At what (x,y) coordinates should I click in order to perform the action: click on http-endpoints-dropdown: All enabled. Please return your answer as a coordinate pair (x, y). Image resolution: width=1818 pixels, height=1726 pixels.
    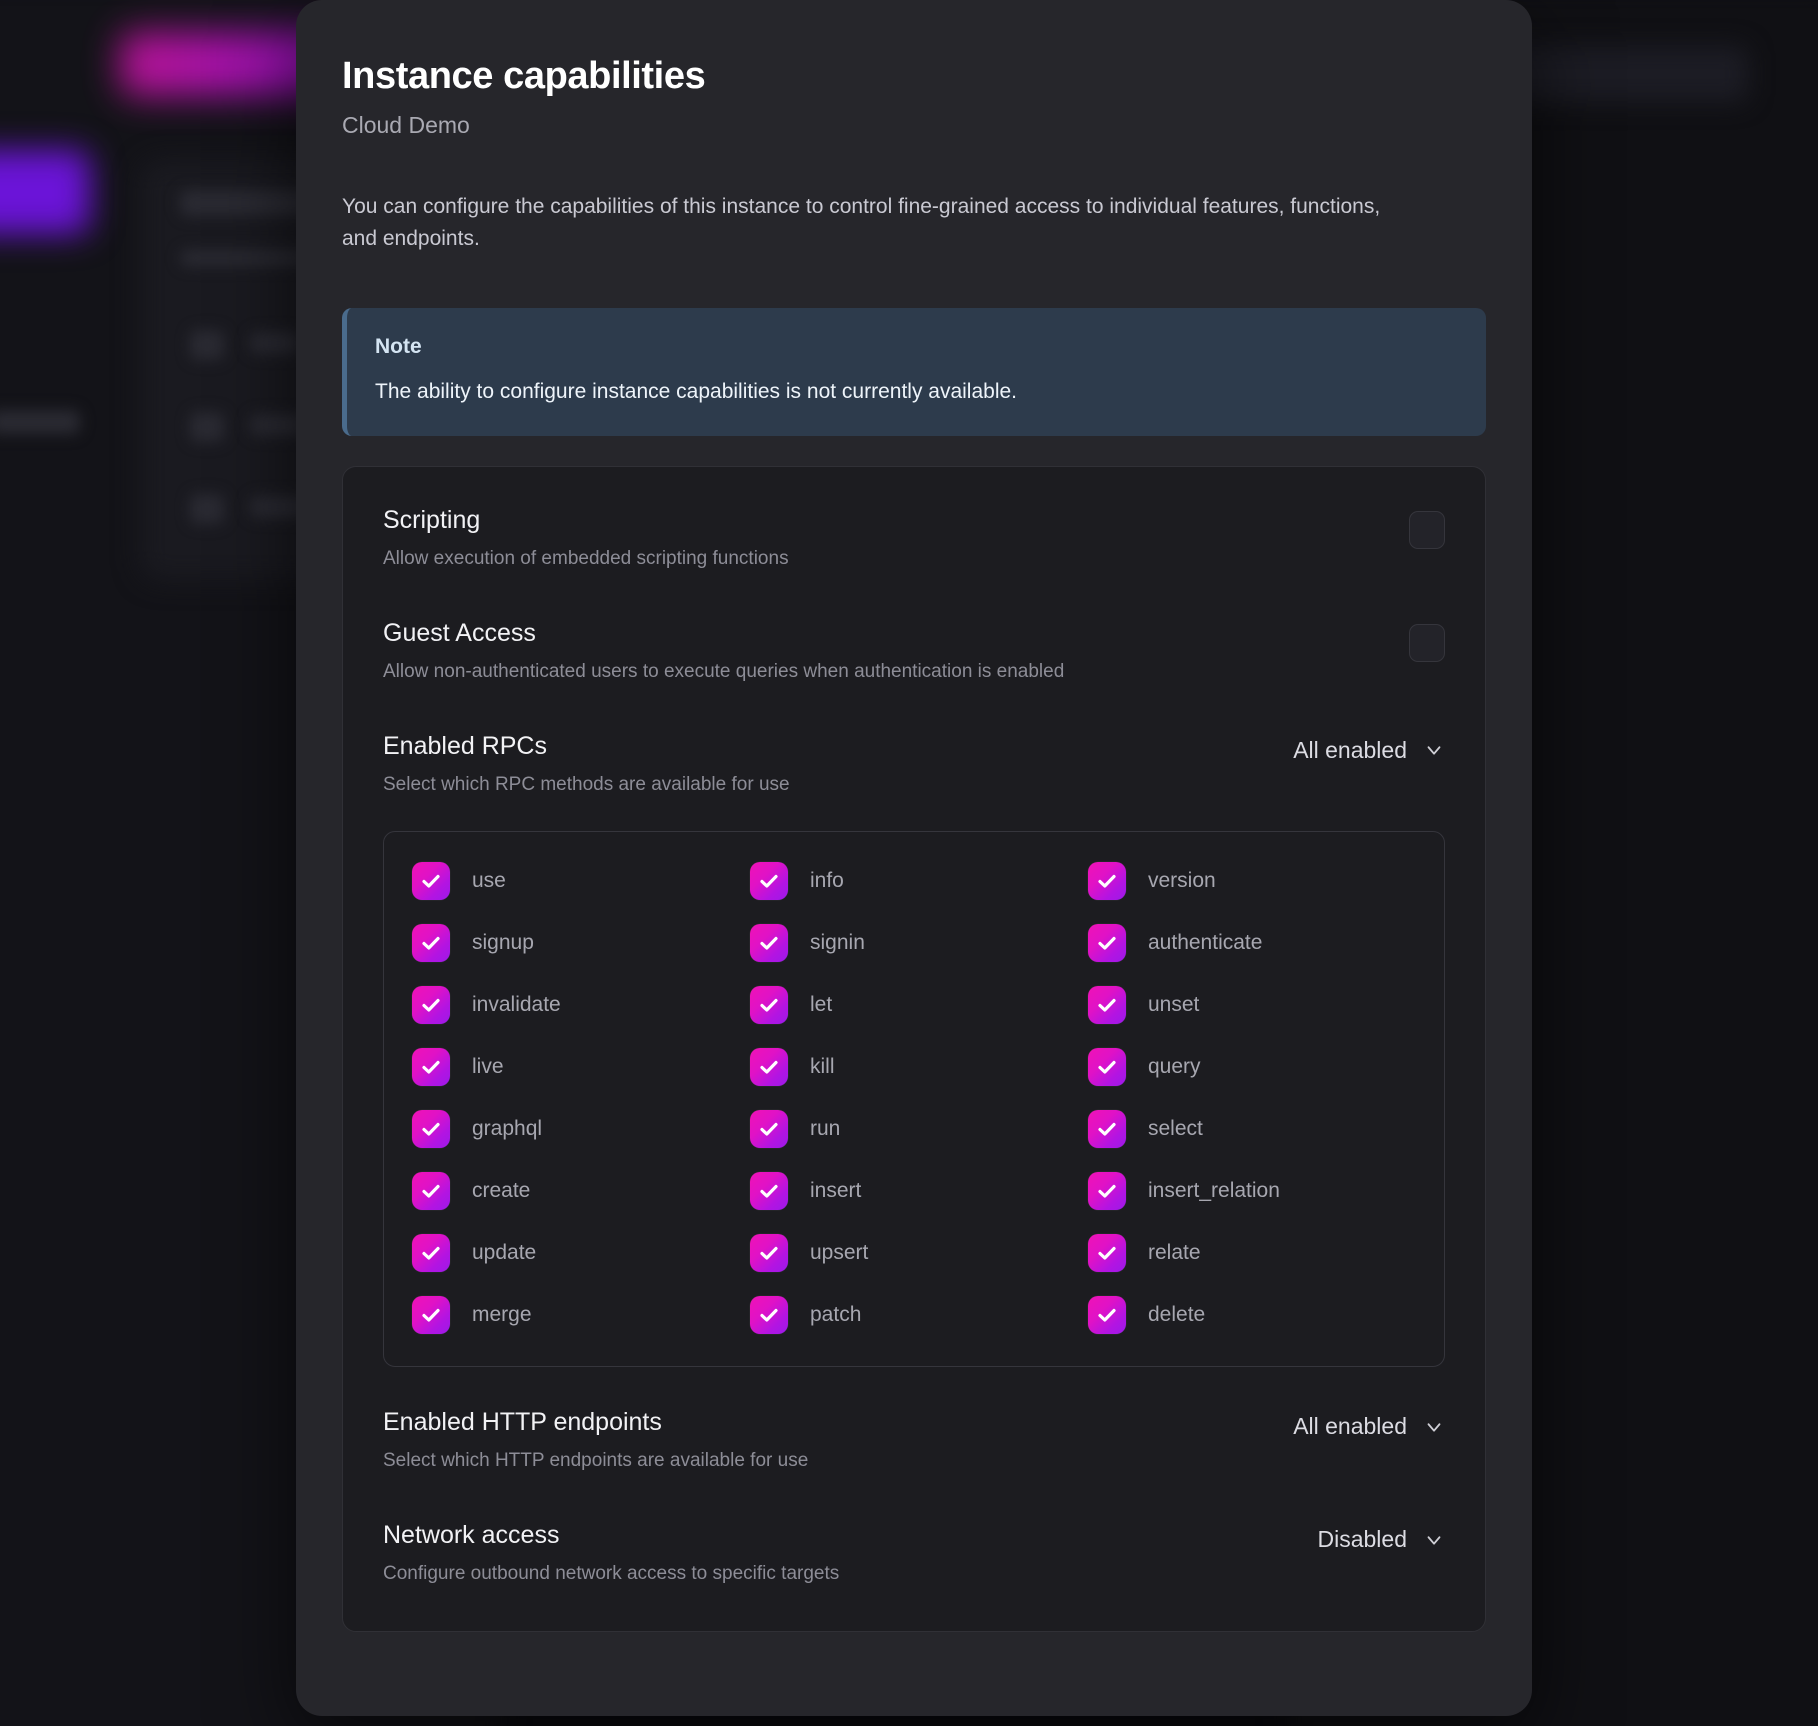
    Looking at the image, I should click on (1369, 1426).